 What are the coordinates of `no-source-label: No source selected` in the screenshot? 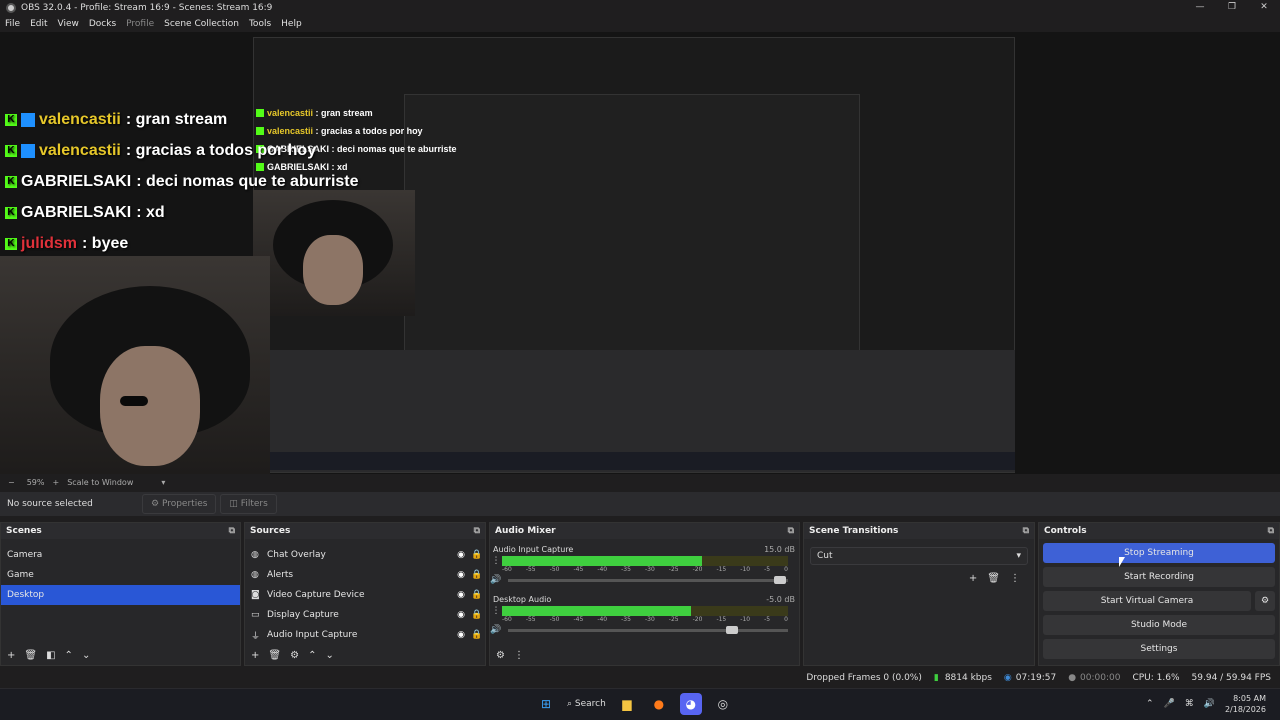 It's located at (50, 504).